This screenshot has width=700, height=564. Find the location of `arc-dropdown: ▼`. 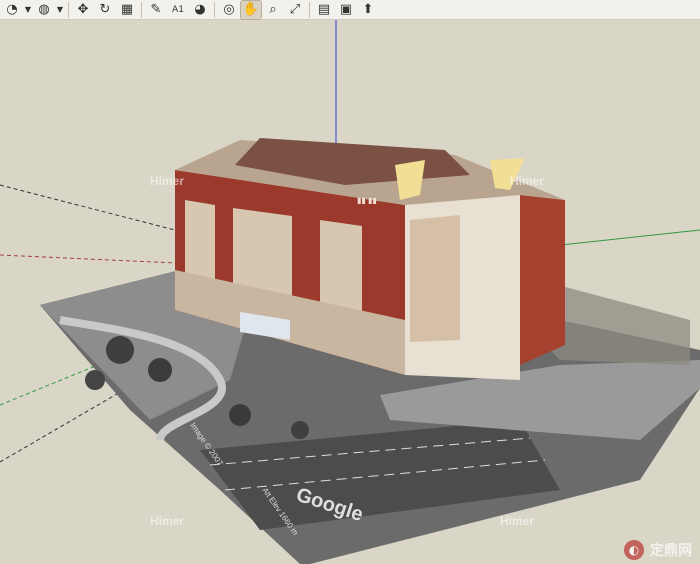

arc-dropdown: ▼ is located at coordinates (28, 10).